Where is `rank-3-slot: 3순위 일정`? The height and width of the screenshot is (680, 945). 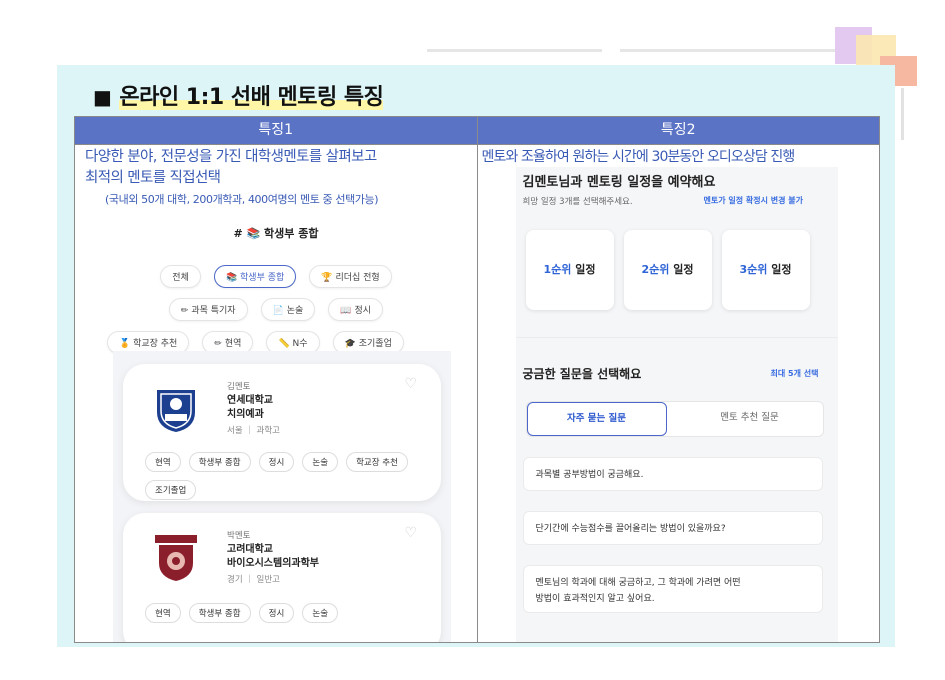
rank-3-slot: 3순위 일정 is located at coordinates (765, 270).